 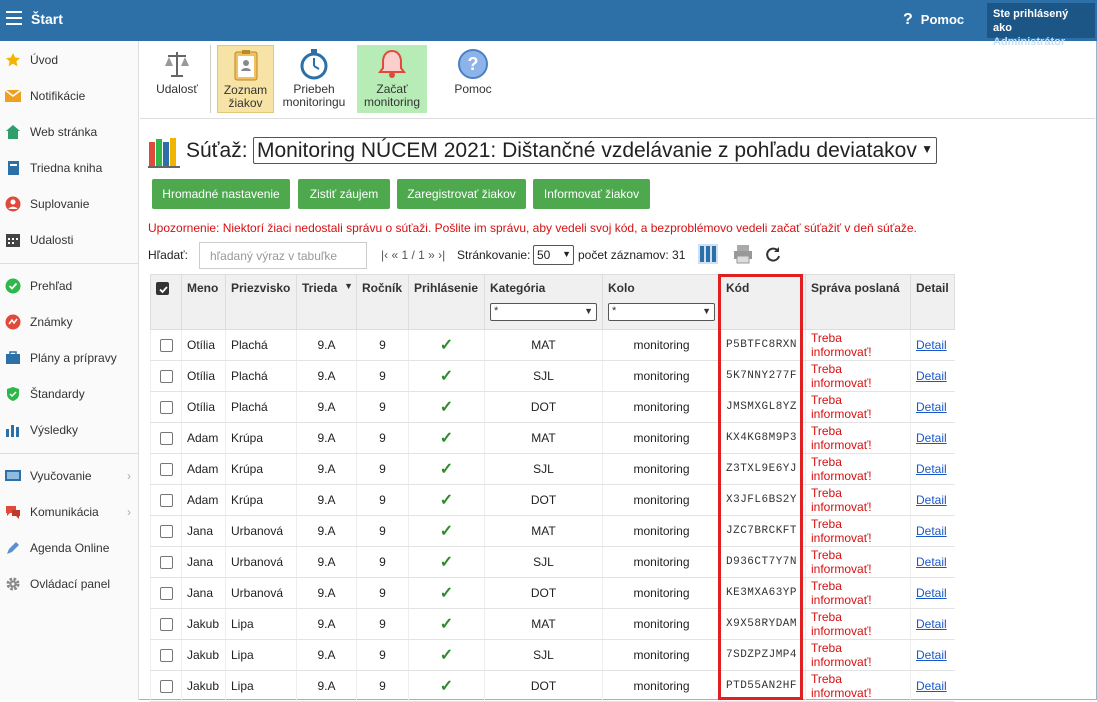 I want to click on sidebar-item-suplovanie: Suplovanie, so click(x=69, y=204).